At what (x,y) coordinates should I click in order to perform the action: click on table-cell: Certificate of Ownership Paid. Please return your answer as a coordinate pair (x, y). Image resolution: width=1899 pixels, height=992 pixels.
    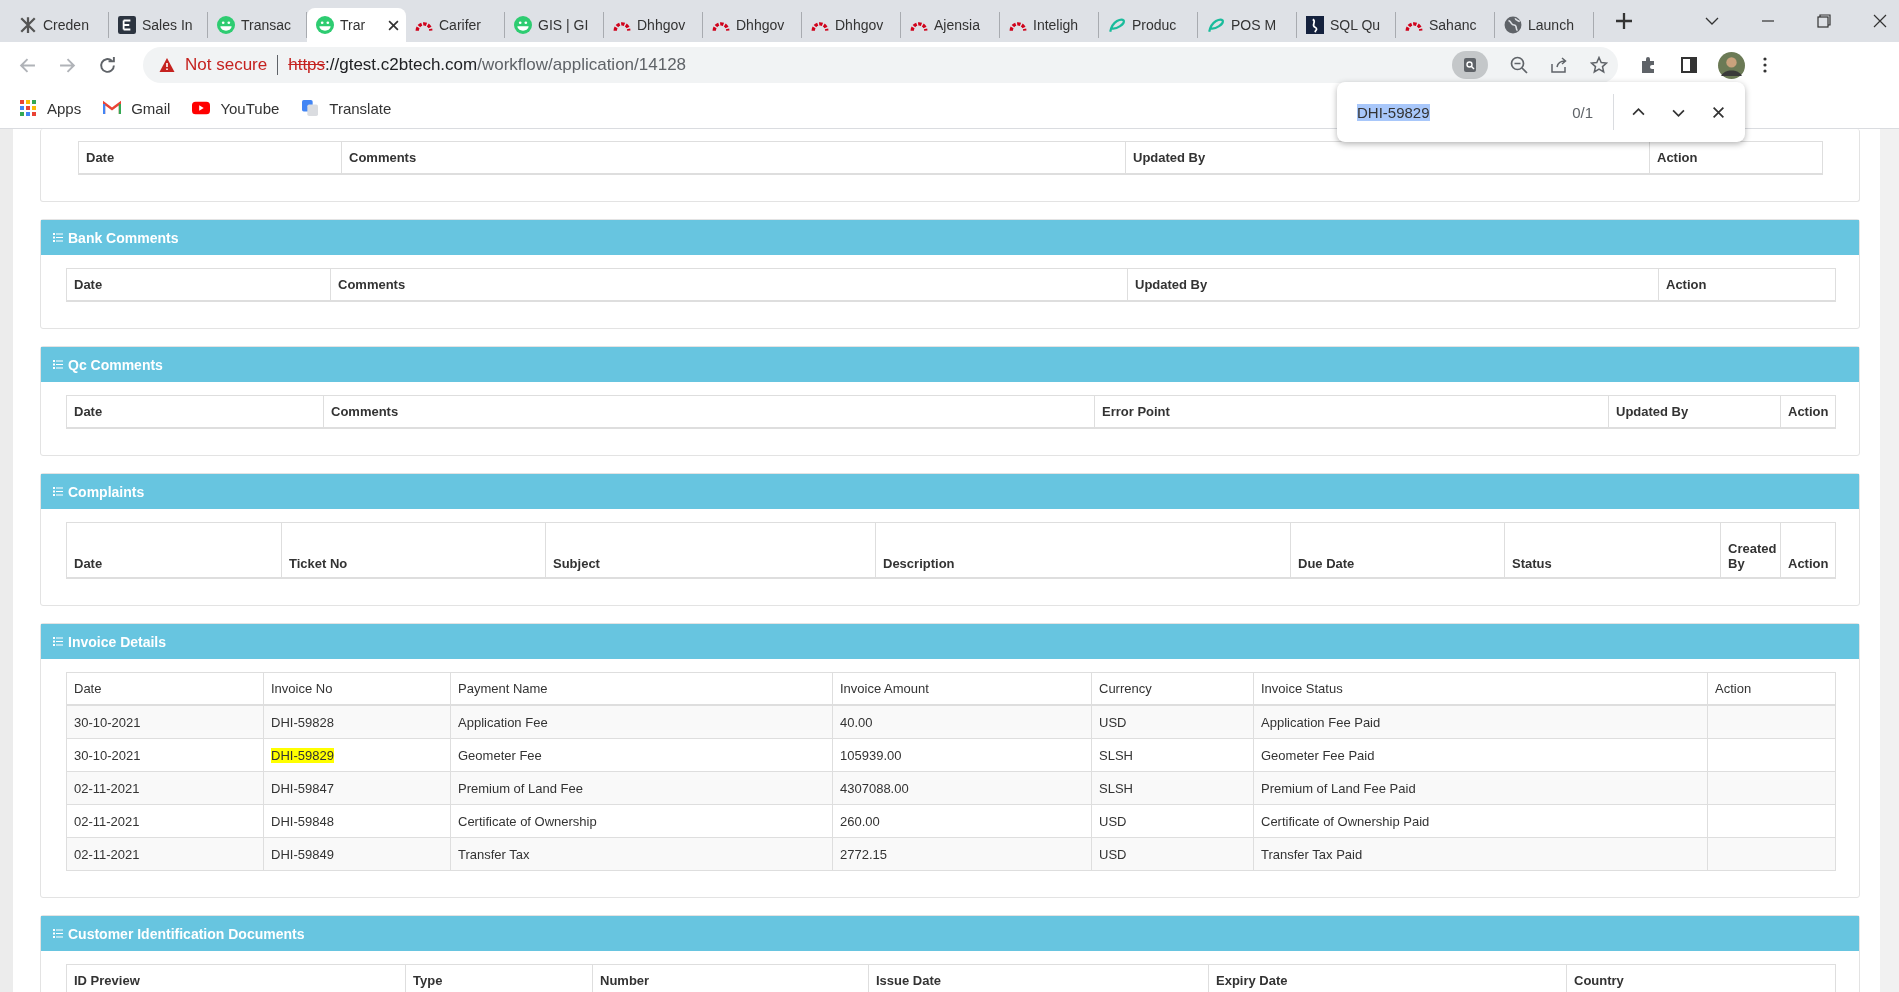
    Looking at the image, I should click on (1345, 821).